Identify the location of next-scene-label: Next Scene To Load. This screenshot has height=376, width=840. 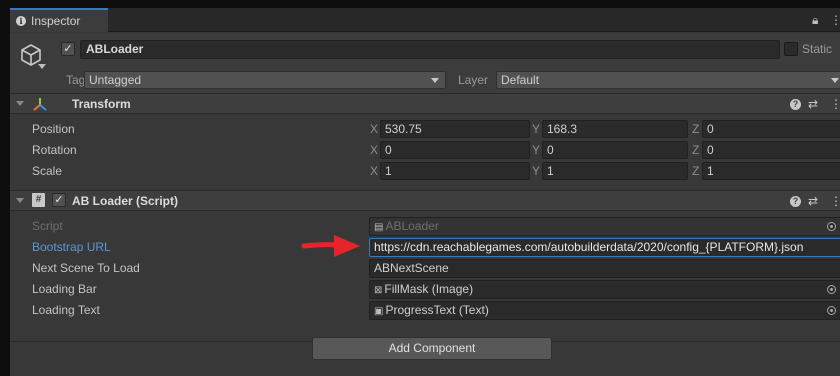
(86, 268).